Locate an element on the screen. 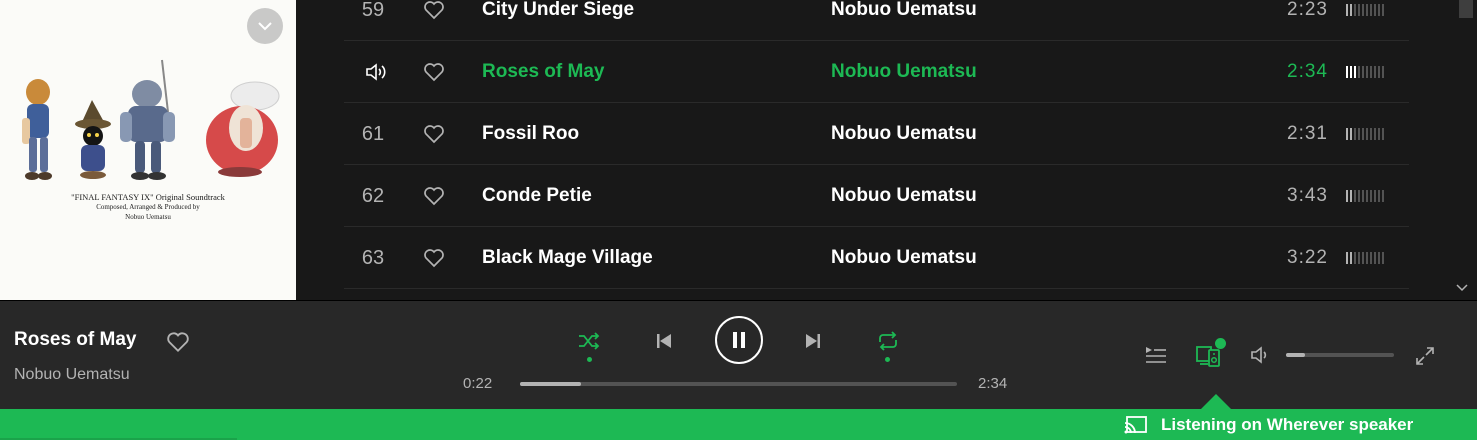  shuffle-active-dot is located at coordinates (589, 359).